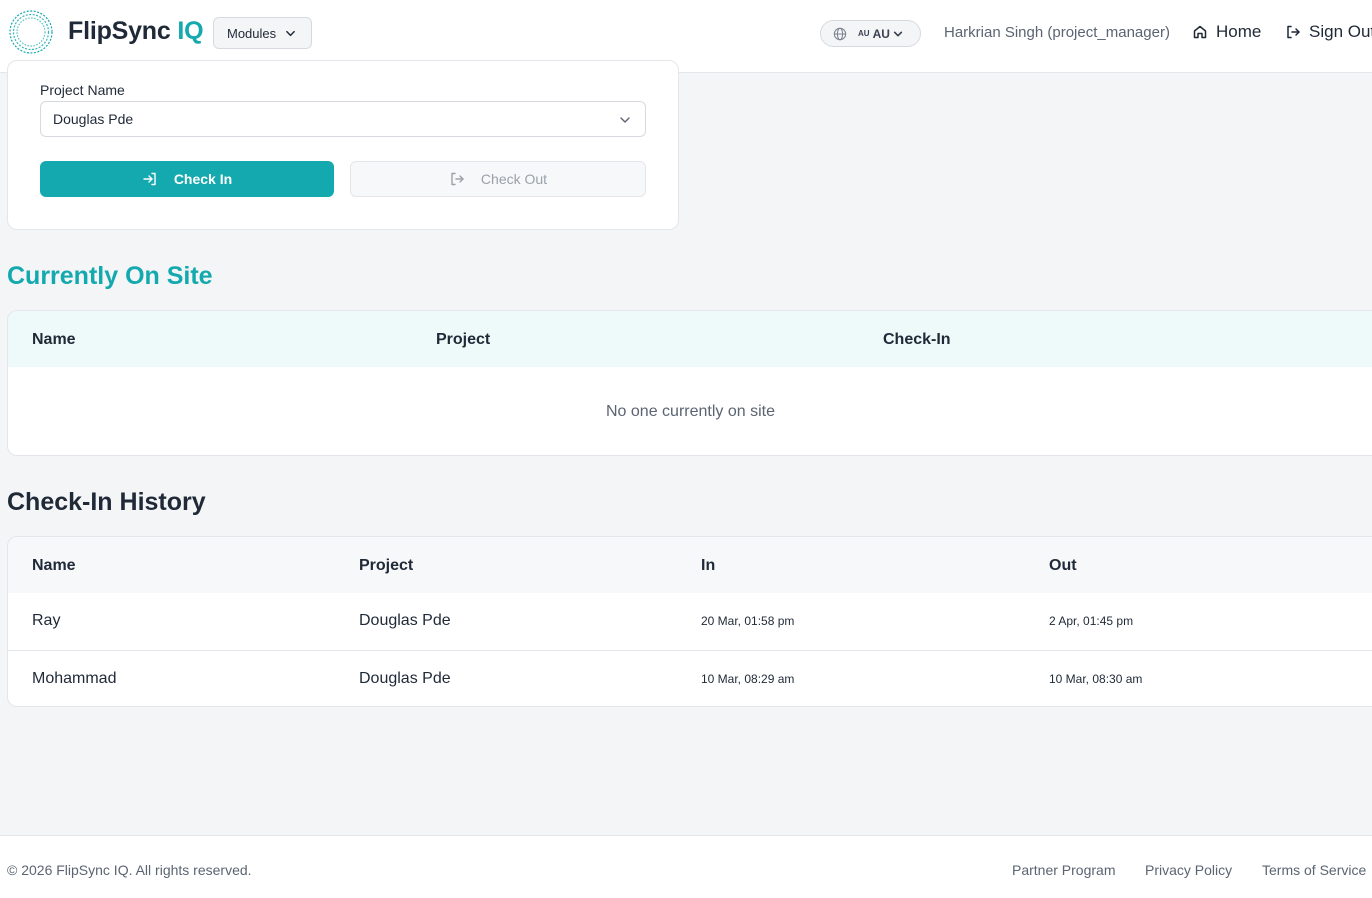 The image size is (1372, 898). I want to click on copyright-text: © 2026 FlipSync IQ. All rights reserved., so click(129, 870).